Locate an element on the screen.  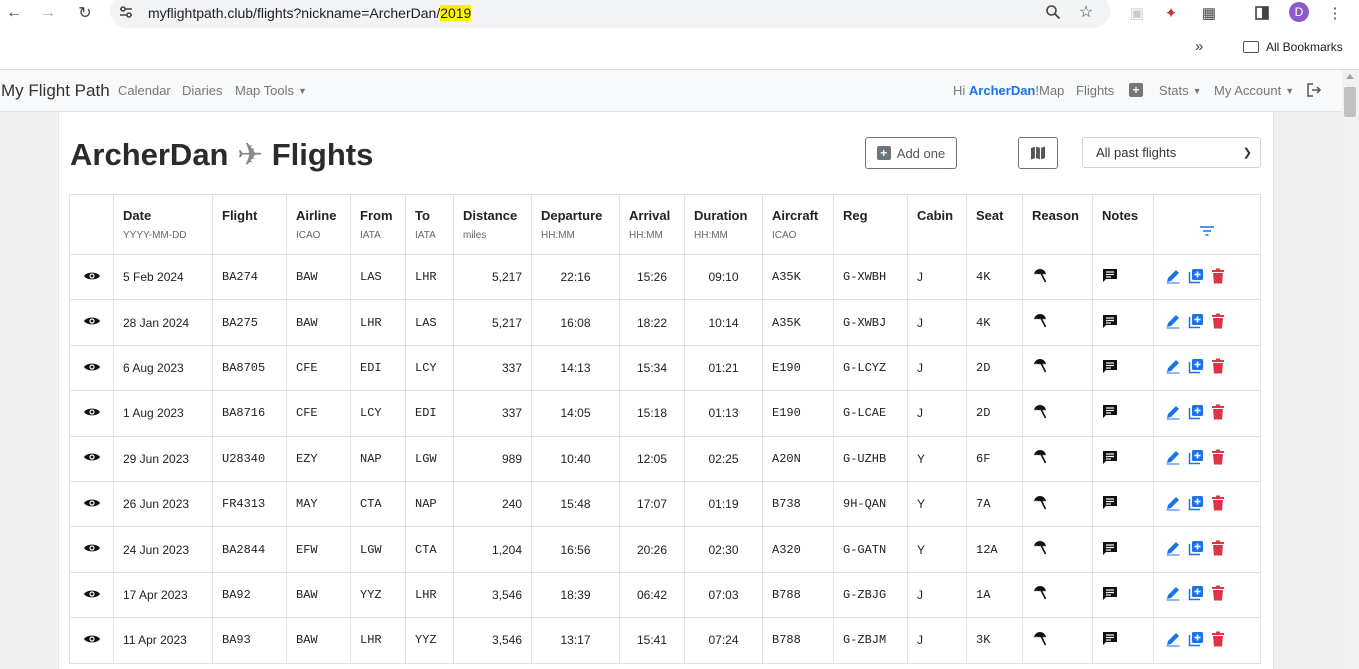
profile-avatar: D is located at coordinates (1299, 12).